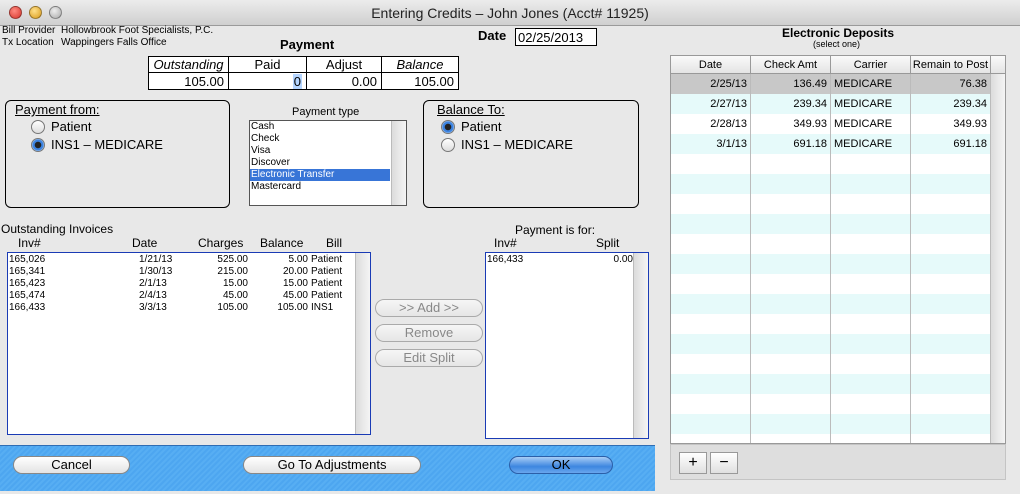  What do you see at coordinates (328, 127) in the screenshot?
I see `payment-type-option: Cash` at bounding box center [328, 127].